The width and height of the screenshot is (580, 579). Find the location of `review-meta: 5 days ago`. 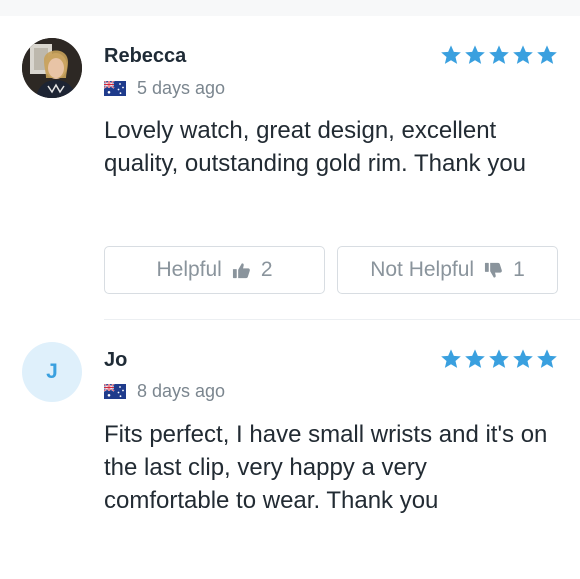

review-meta: 5 days ago is located at coordinates (164, 88).